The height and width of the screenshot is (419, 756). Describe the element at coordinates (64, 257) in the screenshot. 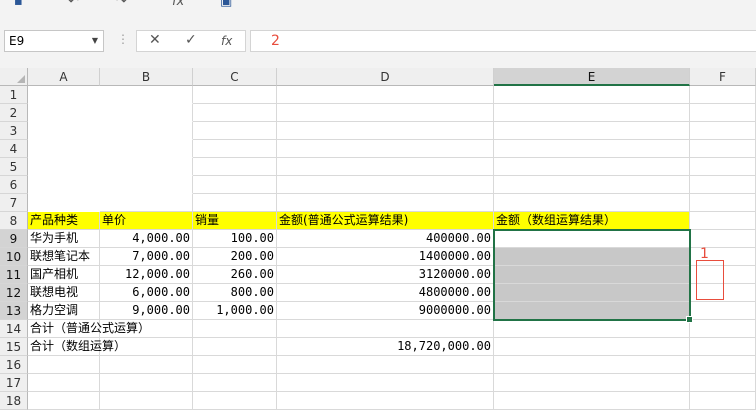

I see `cell-a10: 联想笔记本` at that location.